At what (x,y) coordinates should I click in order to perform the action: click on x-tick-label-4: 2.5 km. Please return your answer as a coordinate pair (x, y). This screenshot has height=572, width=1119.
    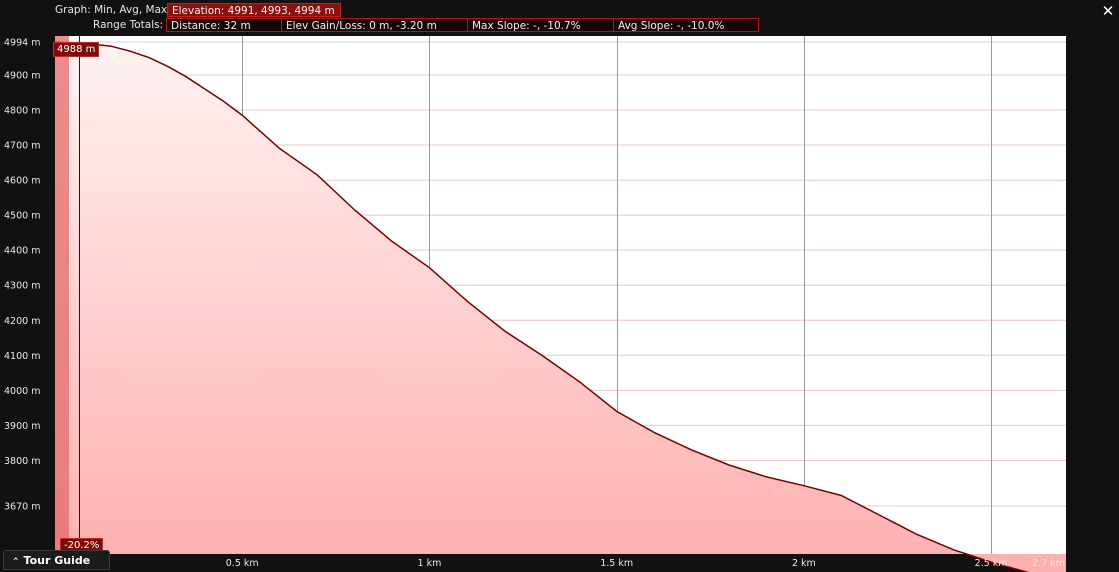
    Looking at the image, I should click on (991, 563).